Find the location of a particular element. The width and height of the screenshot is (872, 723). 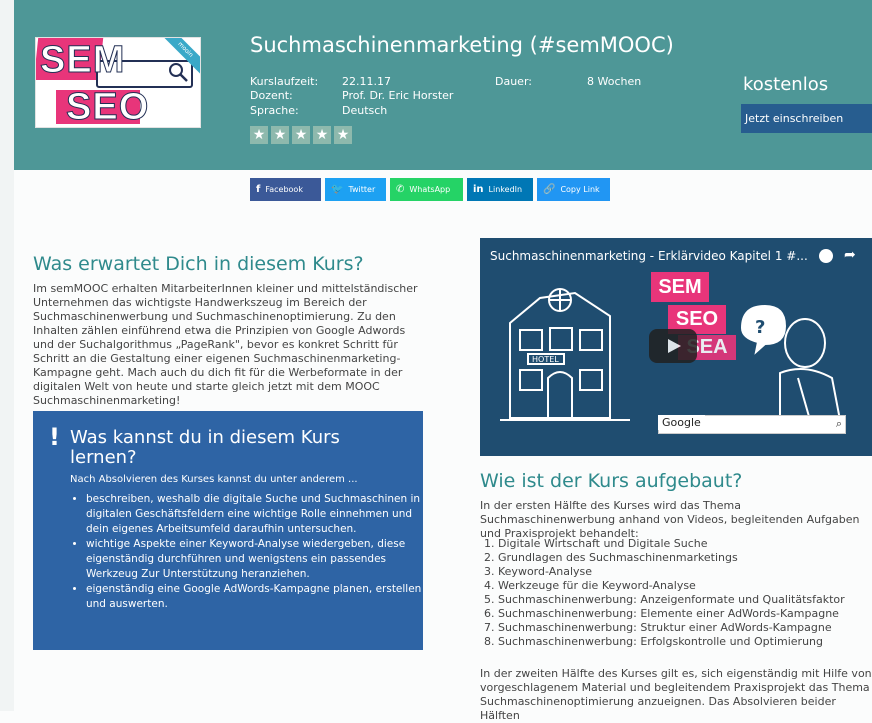

enroll-button: Jetzt einschreiben is located at coordinates (806, 118).